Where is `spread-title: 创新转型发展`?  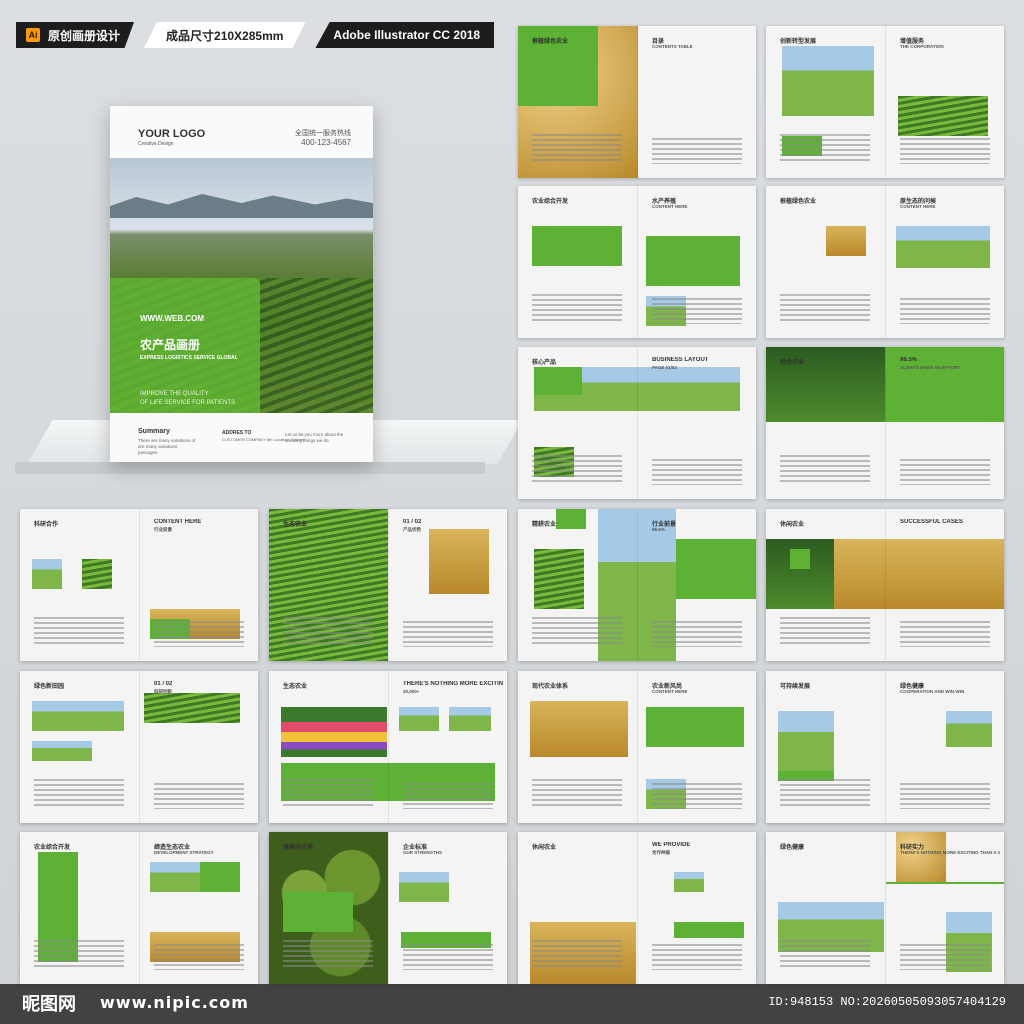
spread-title: 创新转型发展 is located at coordinates (798, 42).